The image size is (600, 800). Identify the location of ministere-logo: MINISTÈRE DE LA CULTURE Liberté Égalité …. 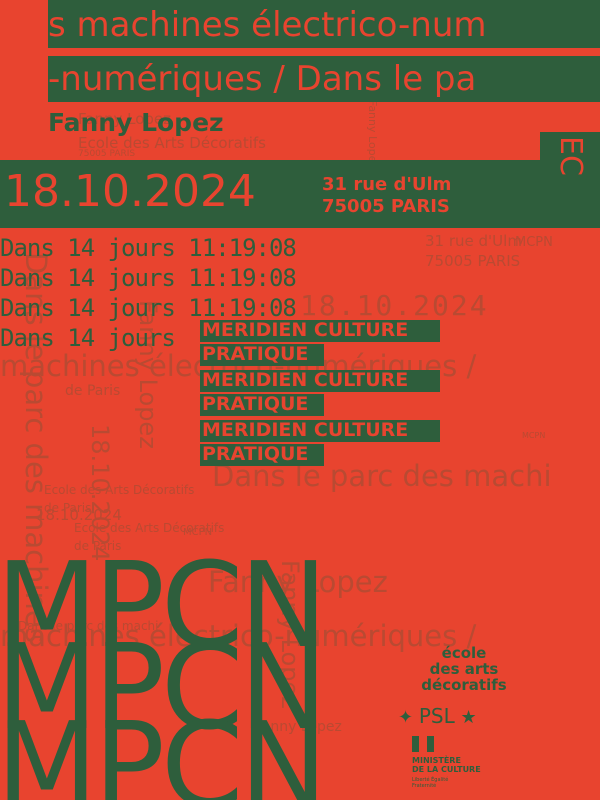
(446, 762).